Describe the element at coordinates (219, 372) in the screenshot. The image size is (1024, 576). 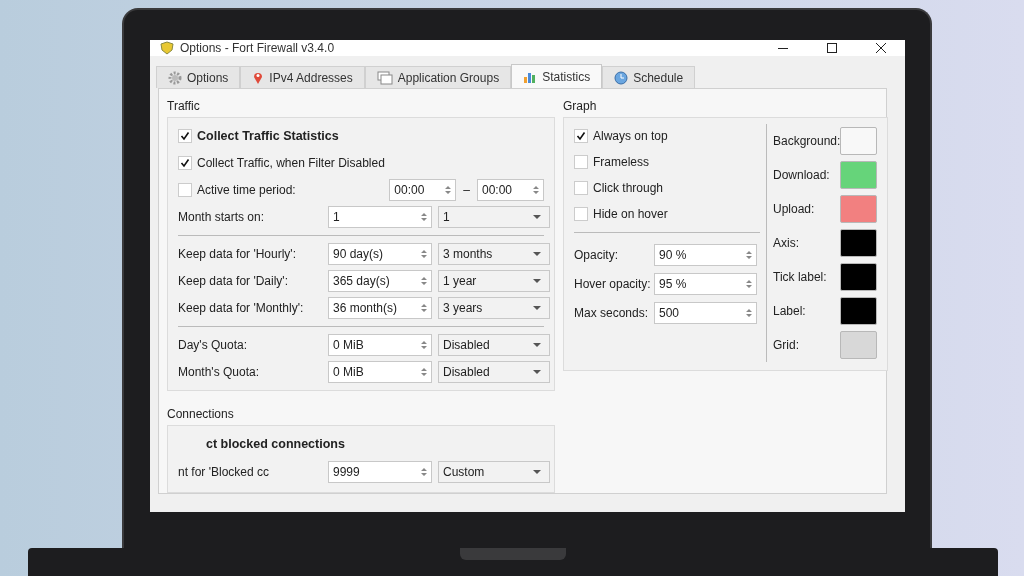
I see `field-label: Month's Quota:` at that location.